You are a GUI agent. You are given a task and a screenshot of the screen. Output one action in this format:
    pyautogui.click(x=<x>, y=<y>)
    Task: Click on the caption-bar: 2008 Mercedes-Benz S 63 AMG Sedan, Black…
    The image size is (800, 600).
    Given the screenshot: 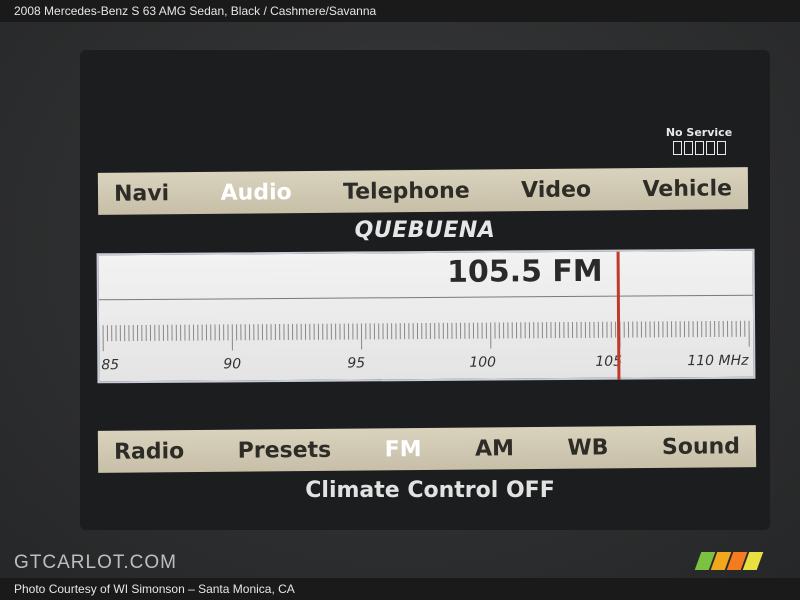 What is the action you would take?
    pyautogui.click(x=400, y=11)
    